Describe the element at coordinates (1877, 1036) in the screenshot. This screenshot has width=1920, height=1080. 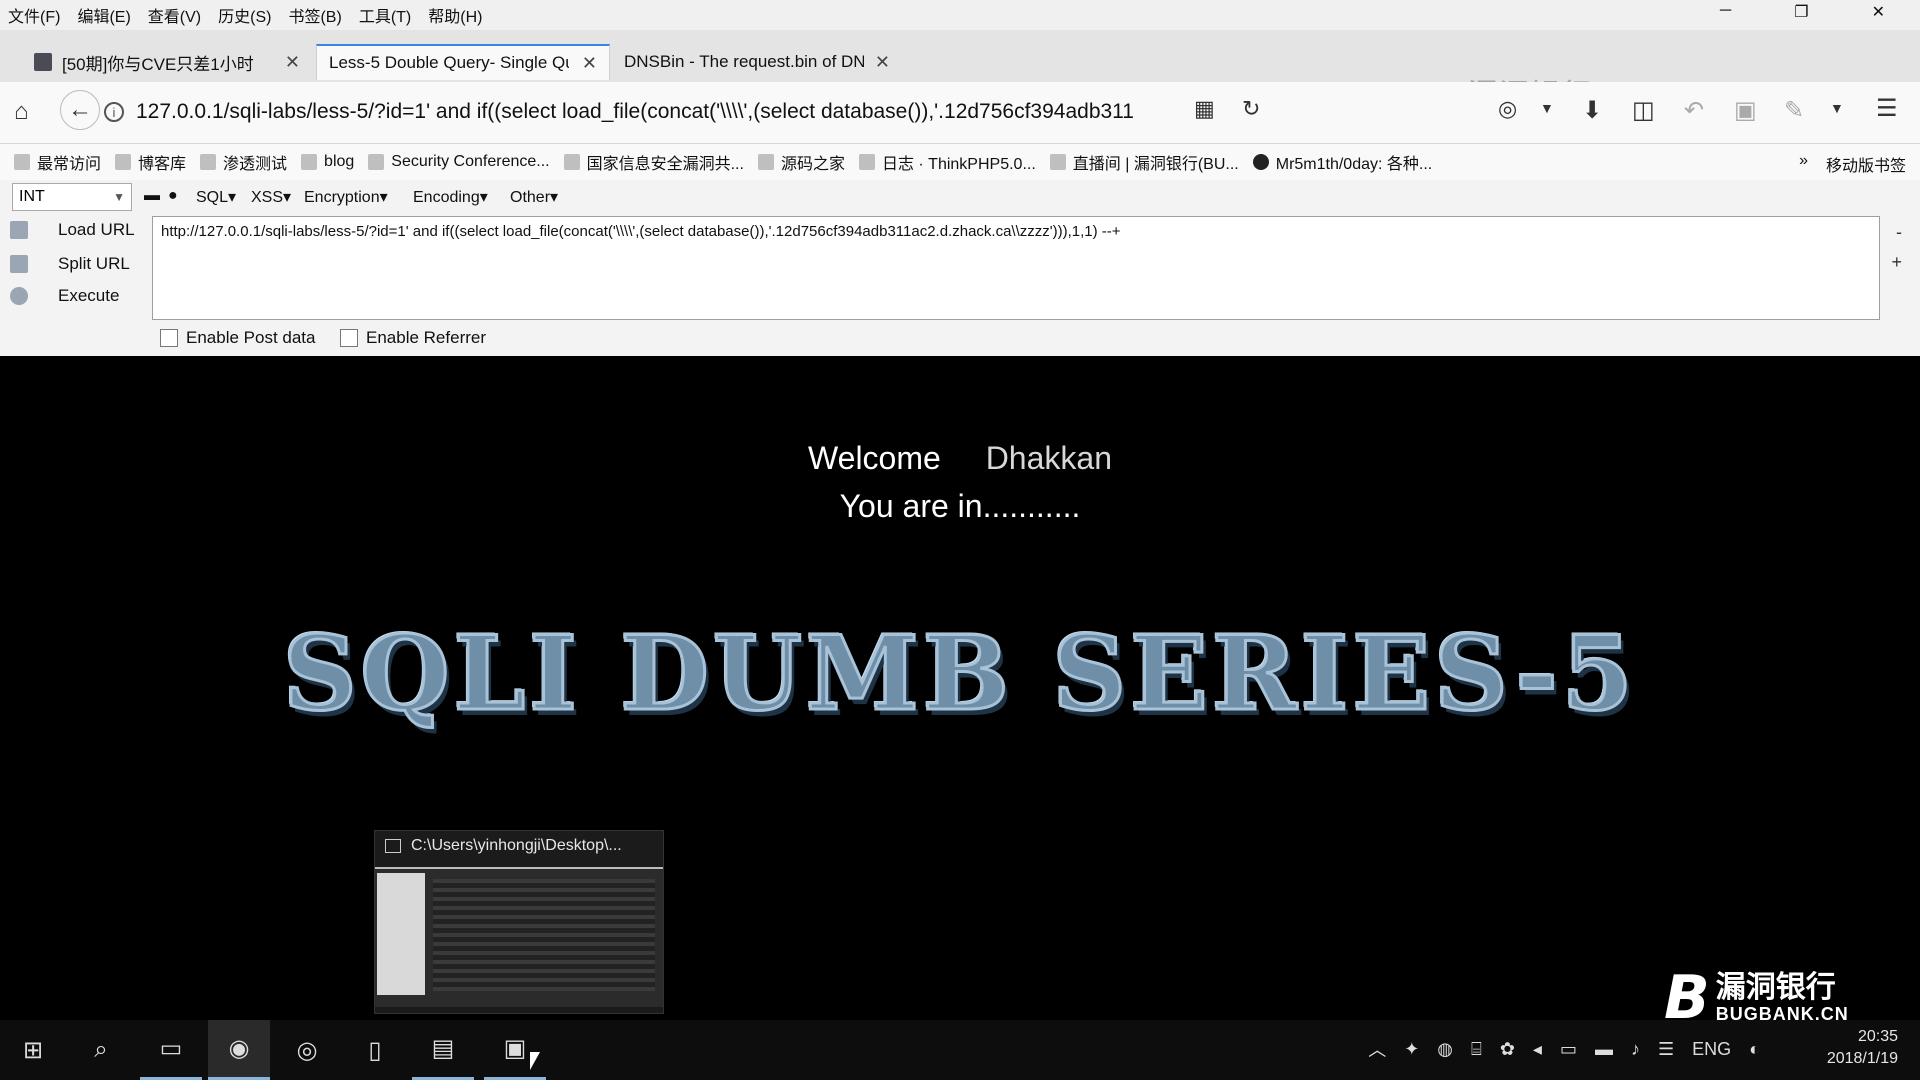
I see `clock-time: 20:35` at that location.